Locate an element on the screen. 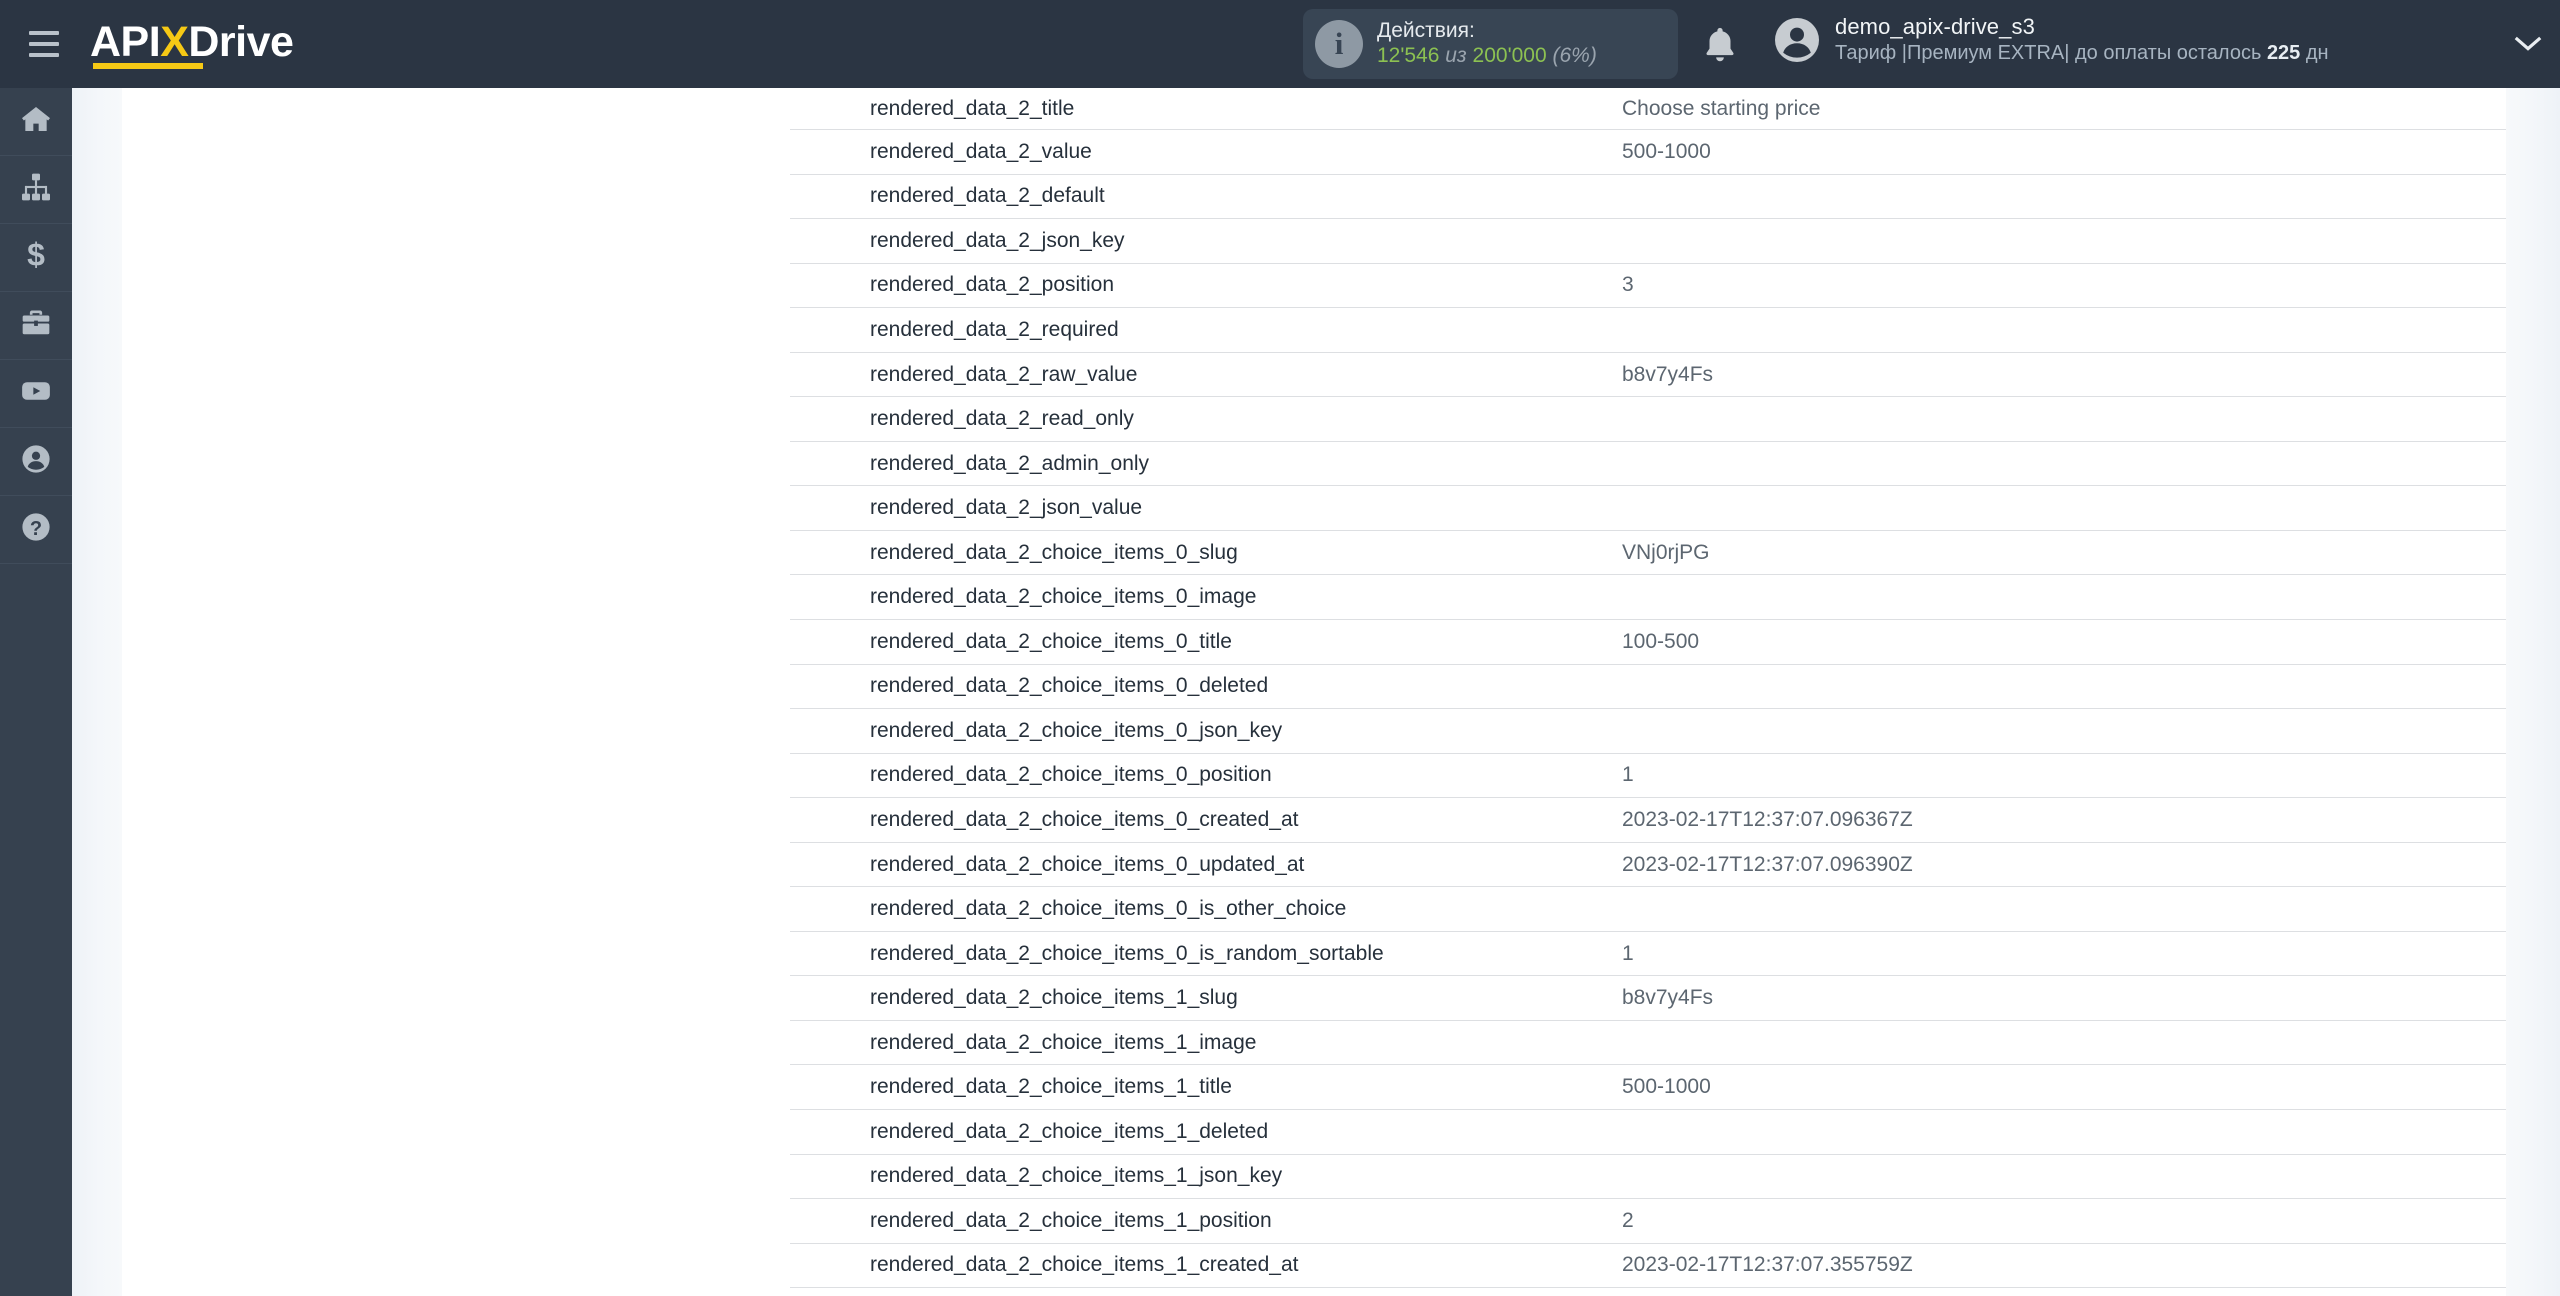 This screenshot has width=2560, height=1296. table-row: rendered_data_2_choice_items_0_deleted is located at coordinates (1675, 687).